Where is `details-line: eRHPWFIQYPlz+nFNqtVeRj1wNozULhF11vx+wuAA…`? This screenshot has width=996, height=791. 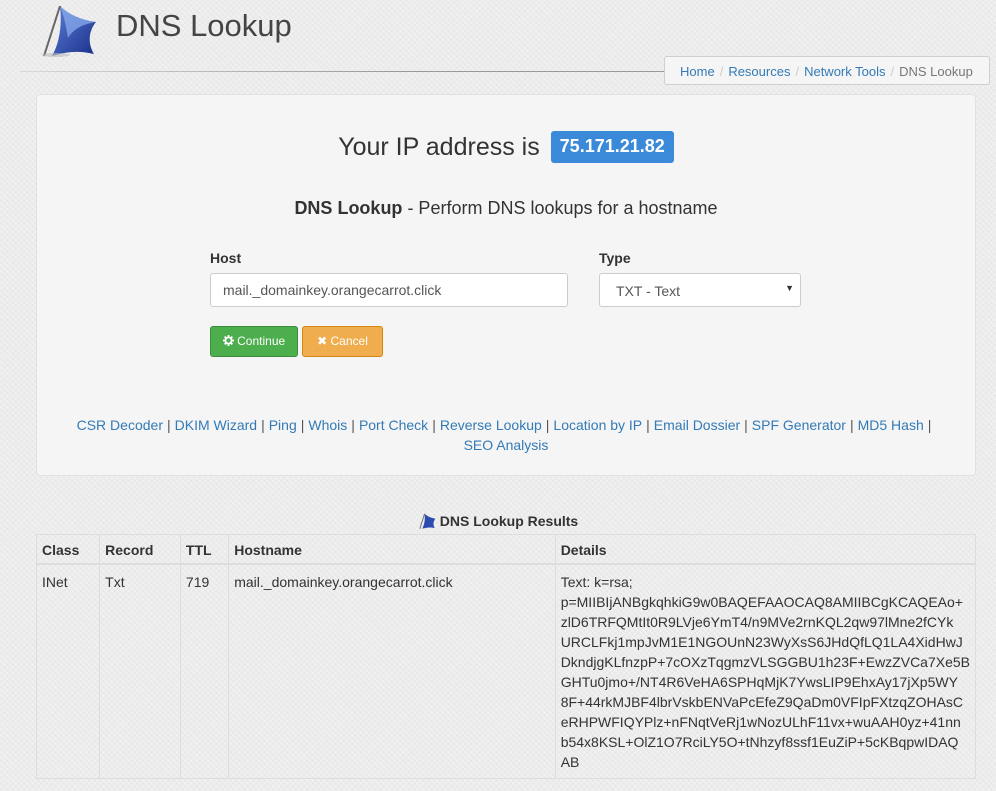 details-line: eRHPWFIQYPlz+nFNqtVeRj1wNozULhF11vx+wuAA… is located at coordinates (760, 722).